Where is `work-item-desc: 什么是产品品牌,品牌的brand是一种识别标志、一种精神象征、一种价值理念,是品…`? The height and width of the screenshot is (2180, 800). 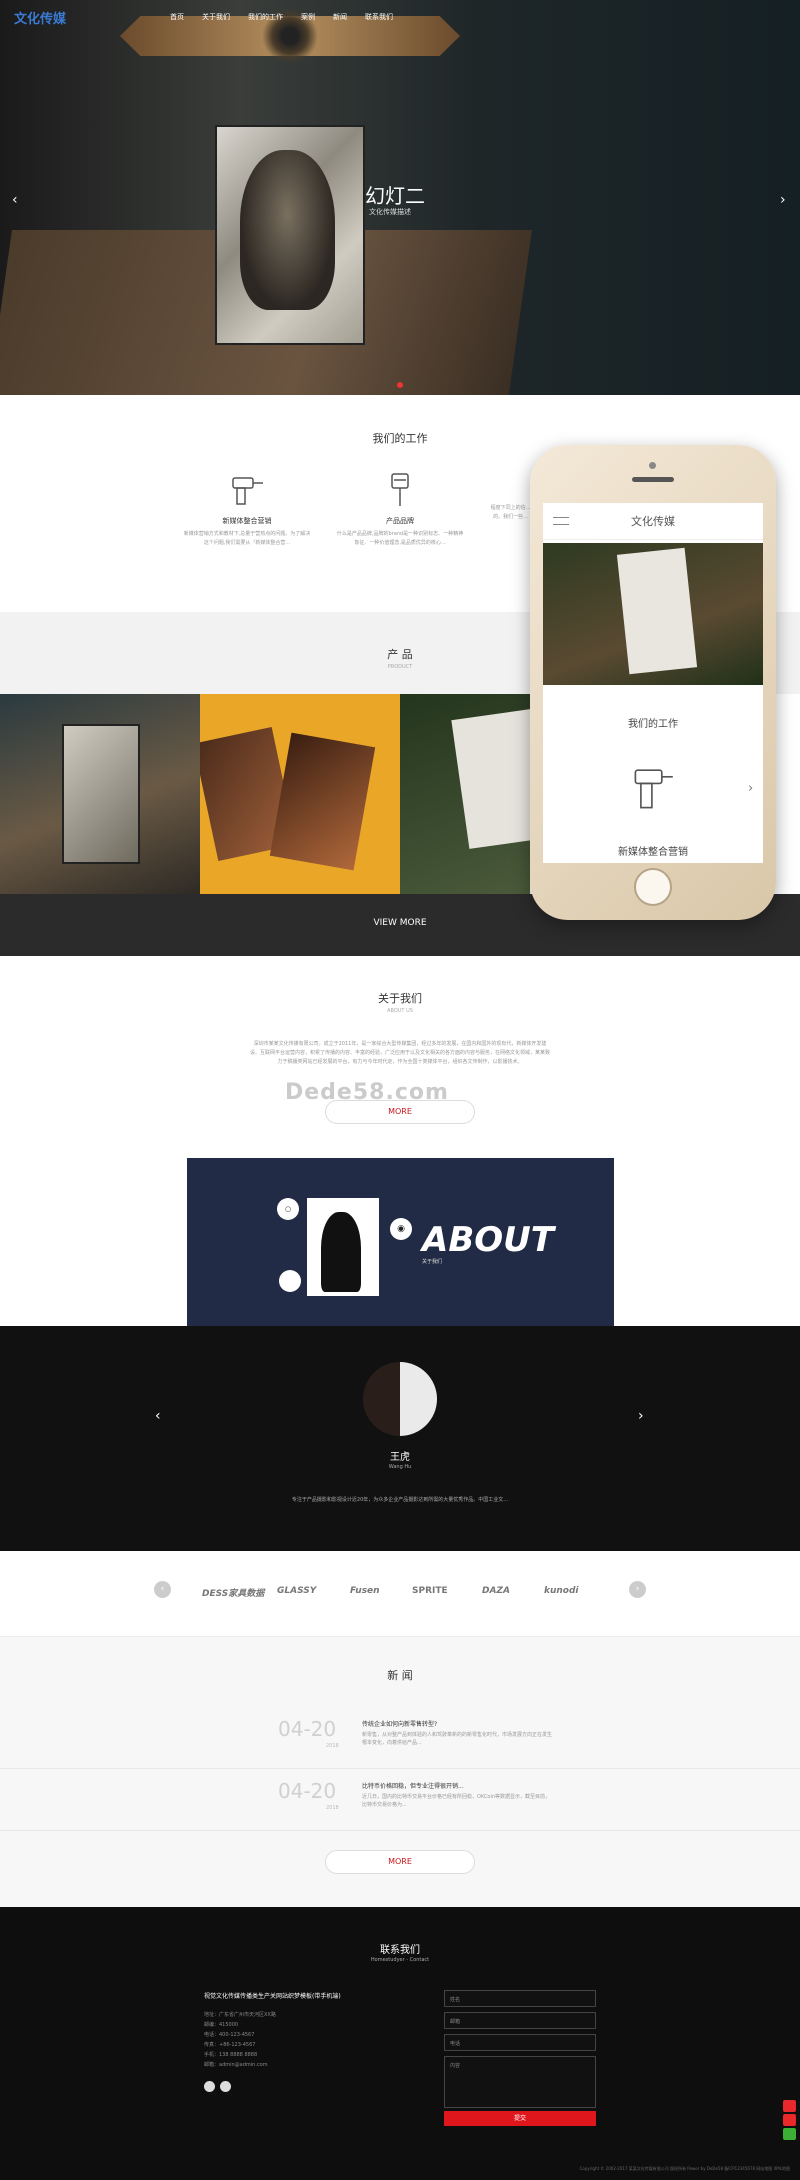
work-item-desc: 什么是产品品牌,品牌的brand是一种识别标志、一种精神象征、一种价值理念,是品… is located at coordinates (400, 538).